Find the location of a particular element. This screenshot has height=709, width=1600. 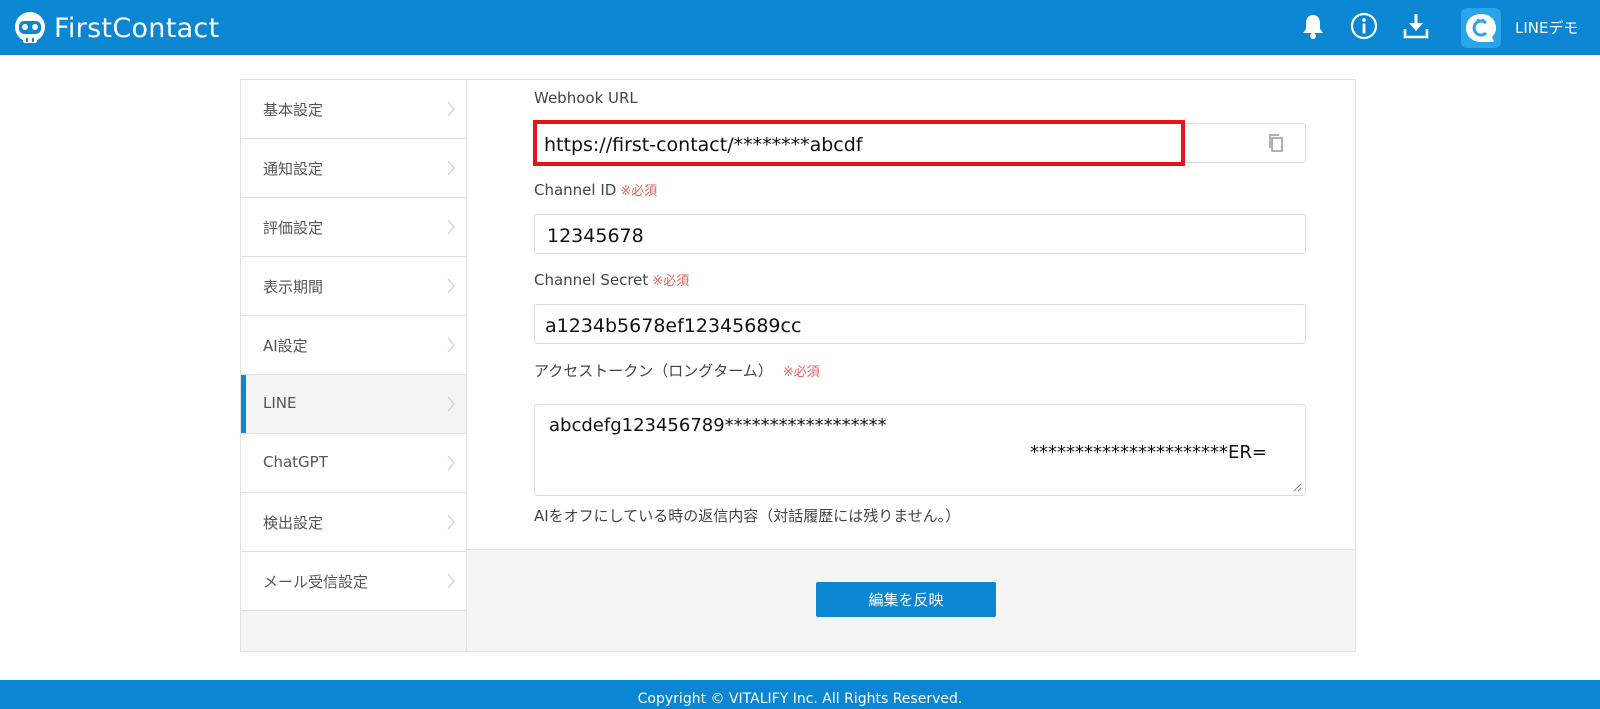

user-name: LINEデモ is located at coordinates (1546, 27).